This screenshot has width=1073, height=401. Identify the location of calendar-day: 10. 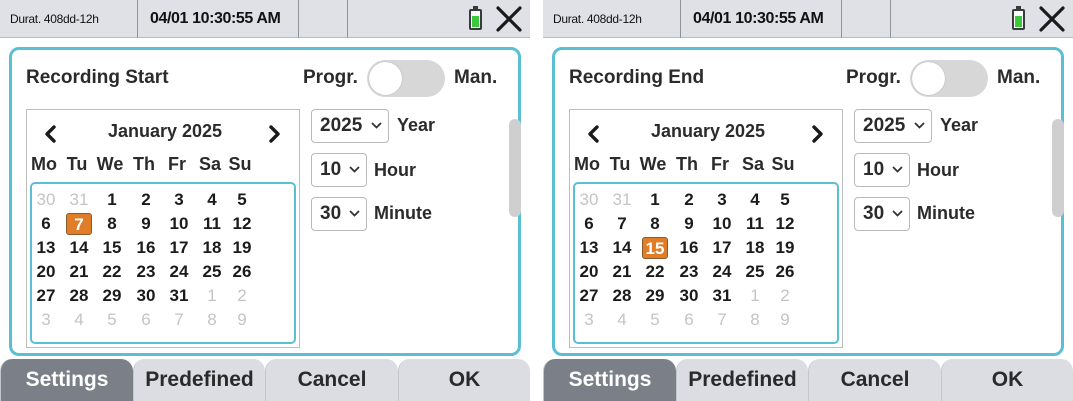
(722, 224).